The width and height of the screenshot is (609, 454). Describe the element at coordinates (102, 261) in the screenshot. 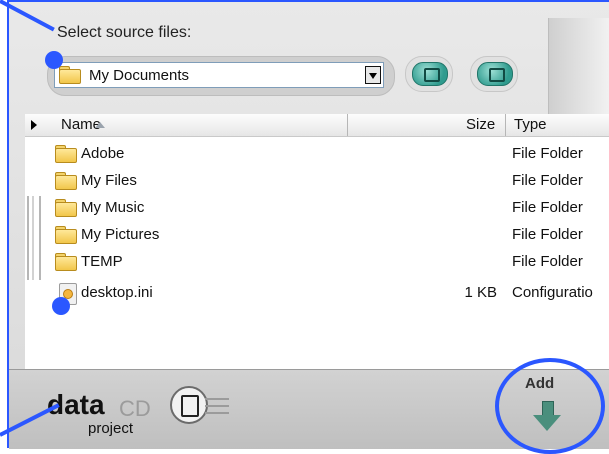

I see `file-name: TEMP` at that location.